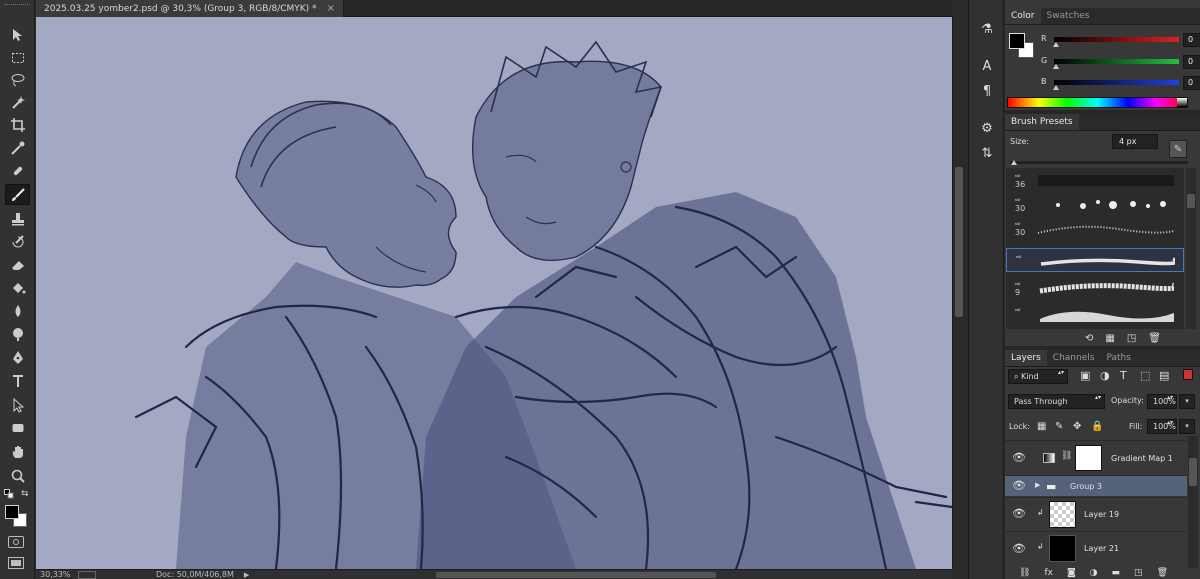 The height and width of the screenshot is (579, 1200). I want to click on new-brush-preset-icon: ◳, so click(1131, 338).